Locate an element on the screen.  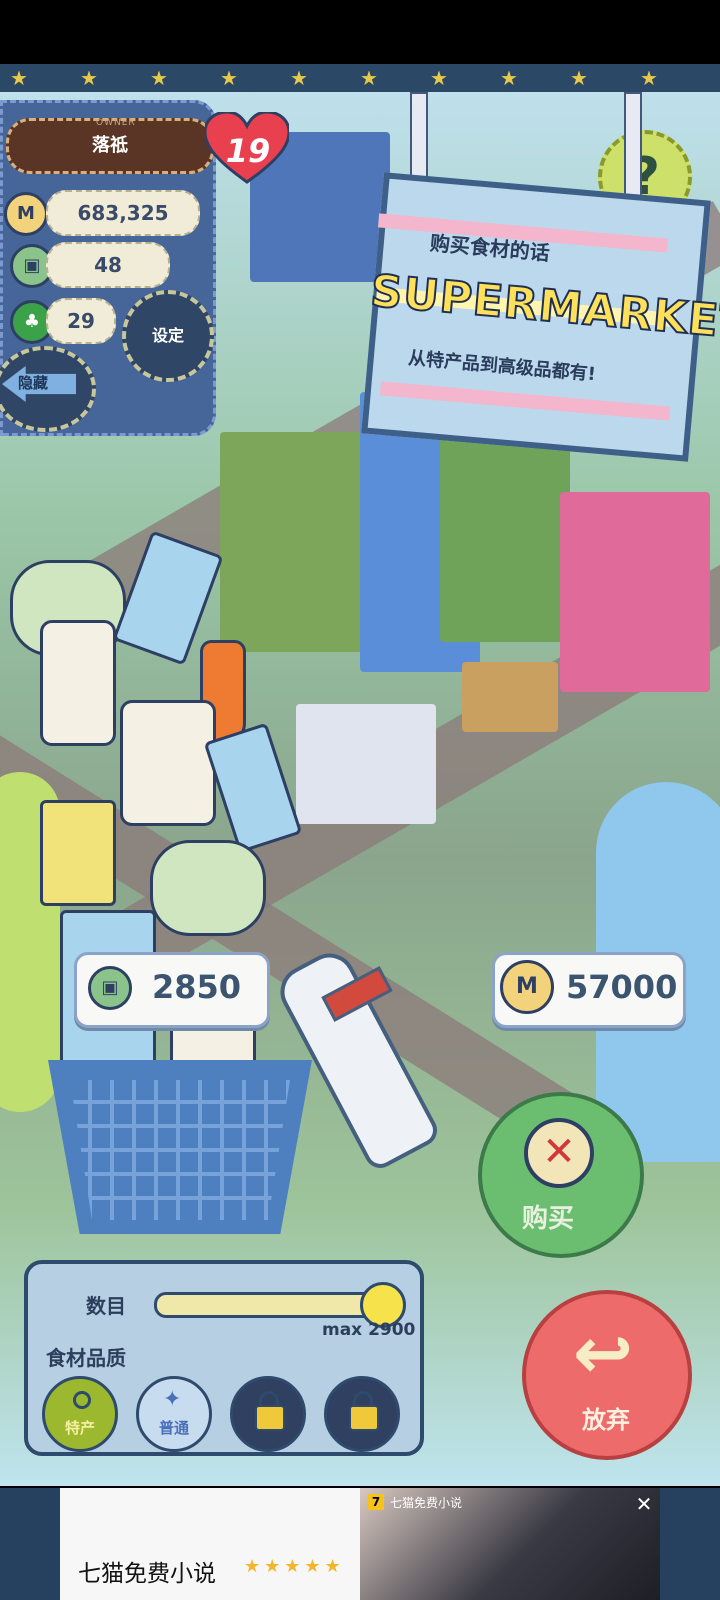
basket-mesh is located at coordinates (180, 1150).